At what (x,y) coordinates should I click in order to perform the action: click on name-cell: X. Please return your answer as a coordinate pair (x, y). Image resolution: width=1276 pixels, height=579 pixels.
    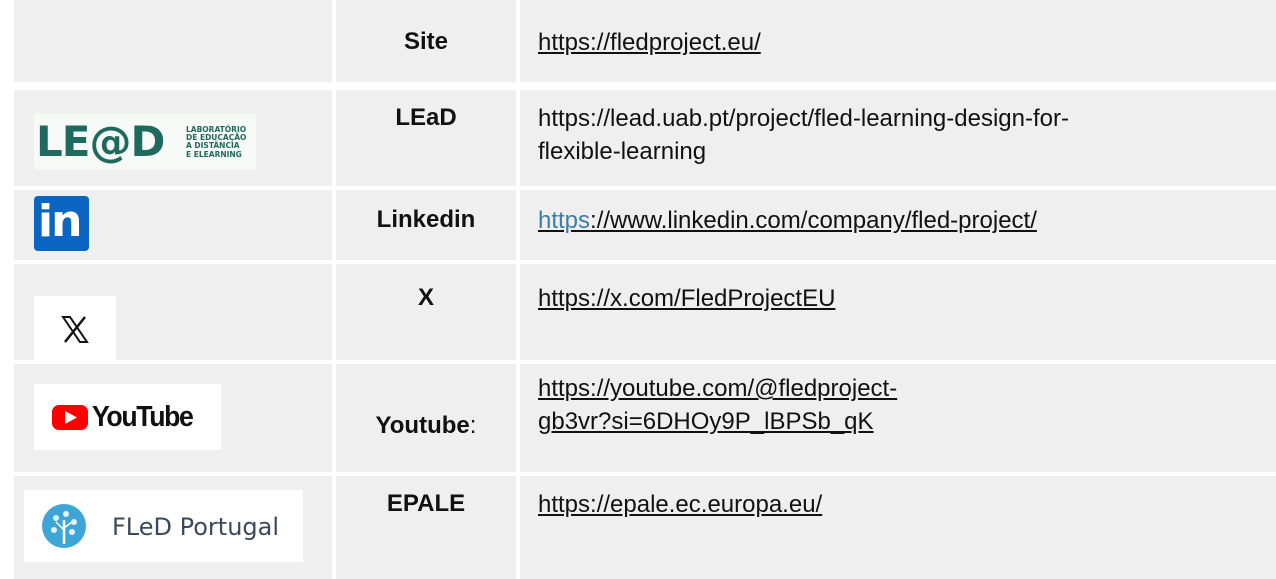
    Looking at the image, I should click on (426, 312).